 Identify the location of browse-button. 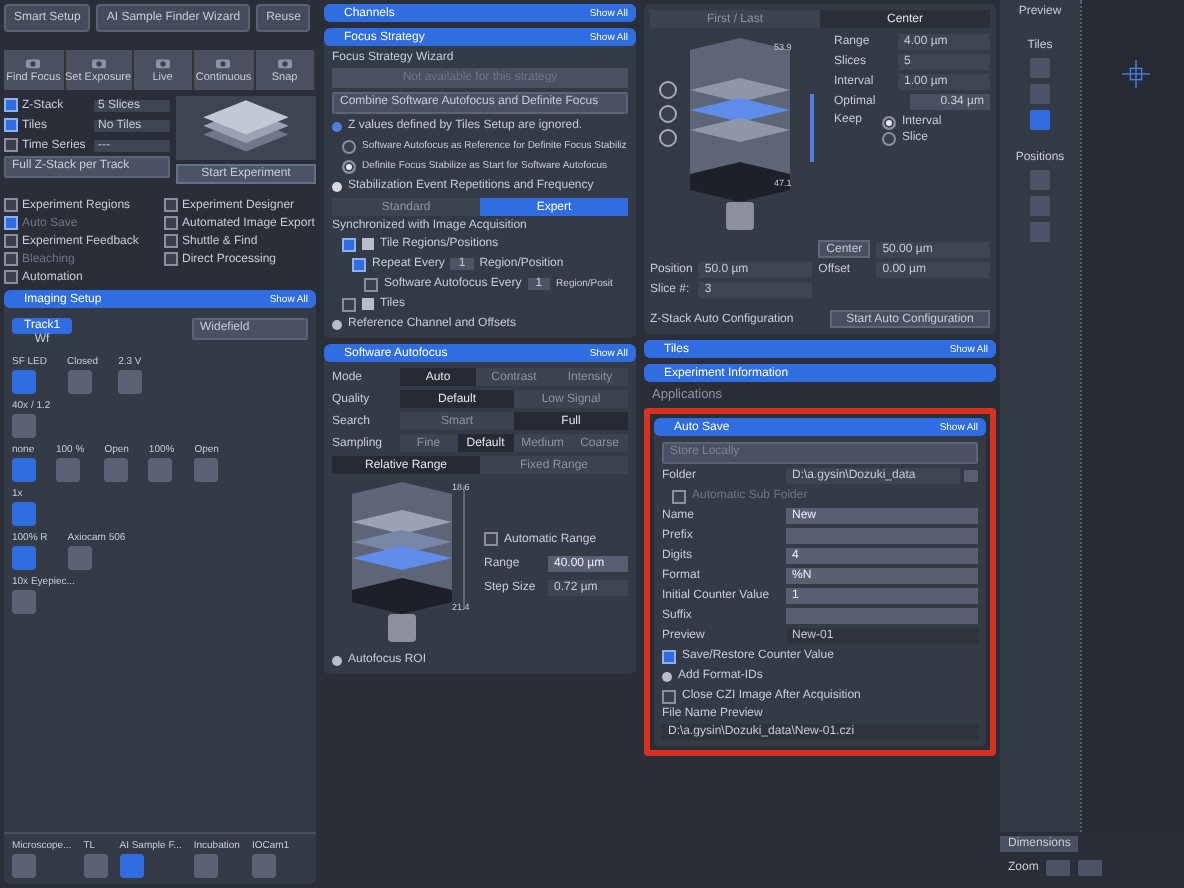
(971, 476).